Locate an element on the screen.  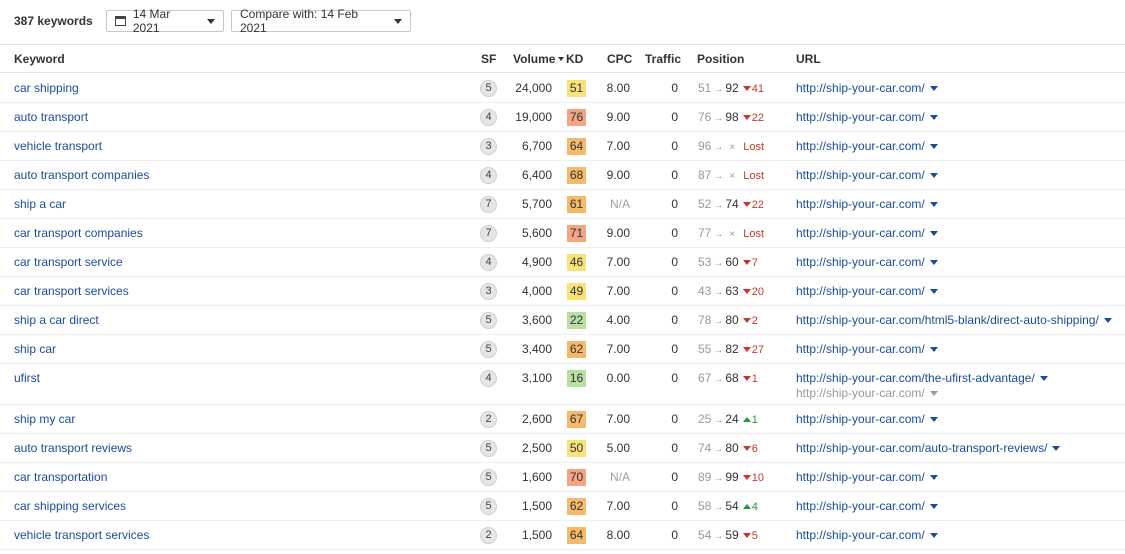
column-url: URL is located at coordinates (808, 59).